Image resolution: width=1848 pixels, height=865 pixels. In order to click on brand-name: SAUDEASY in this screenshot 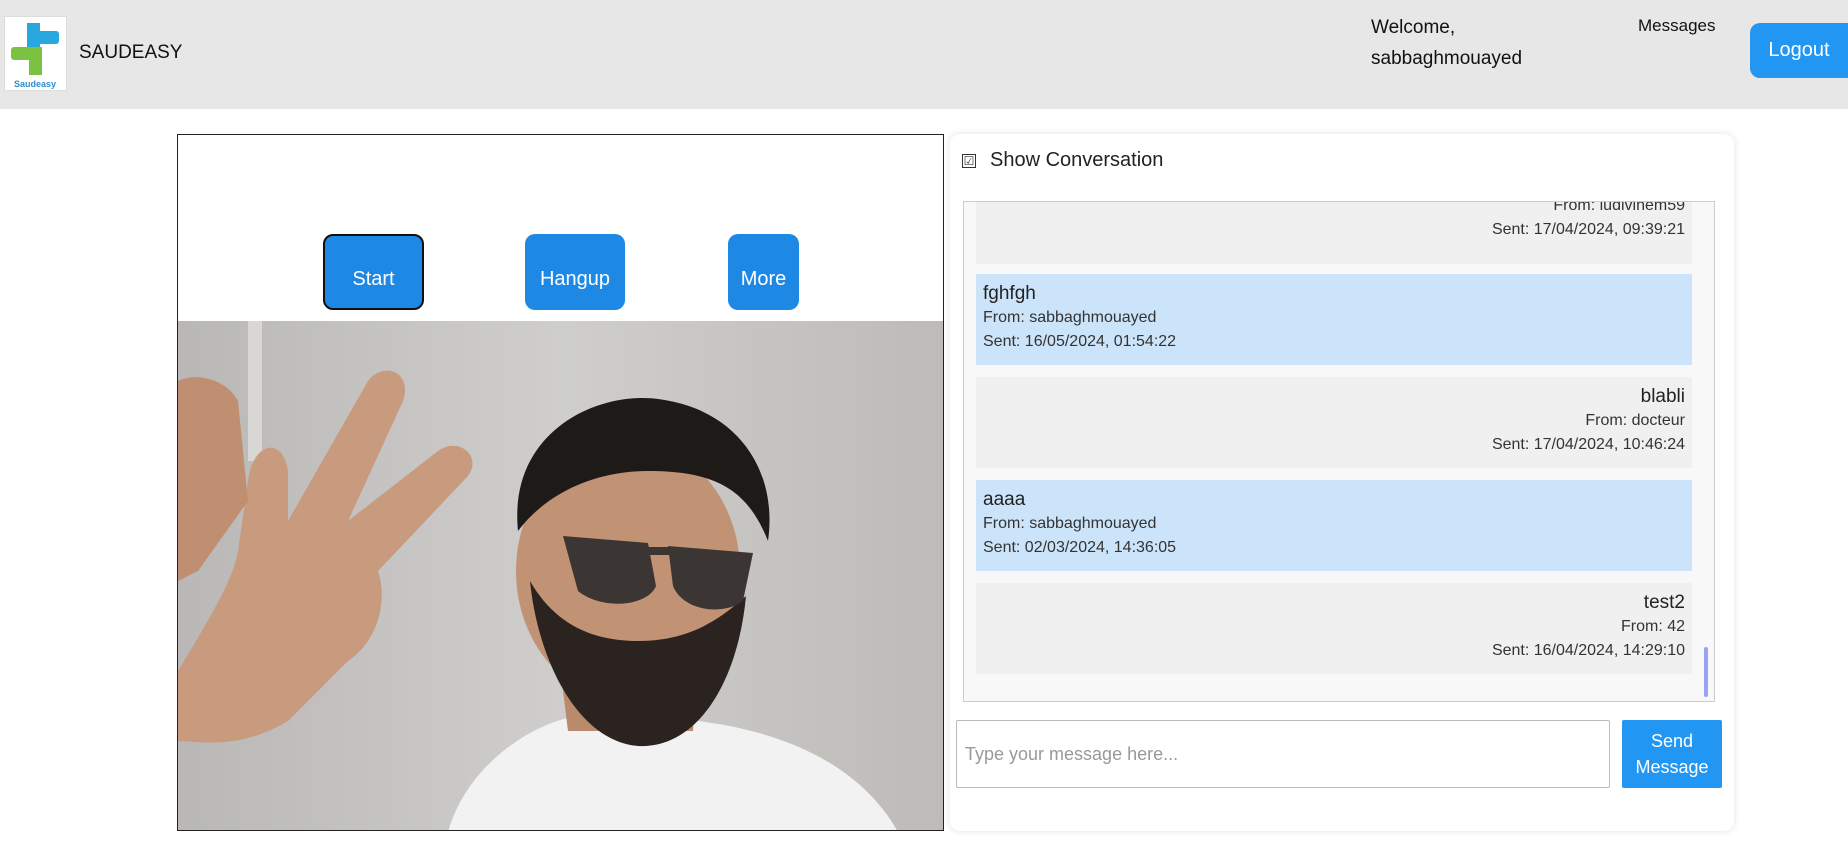, I will do `click(131, 52)`.